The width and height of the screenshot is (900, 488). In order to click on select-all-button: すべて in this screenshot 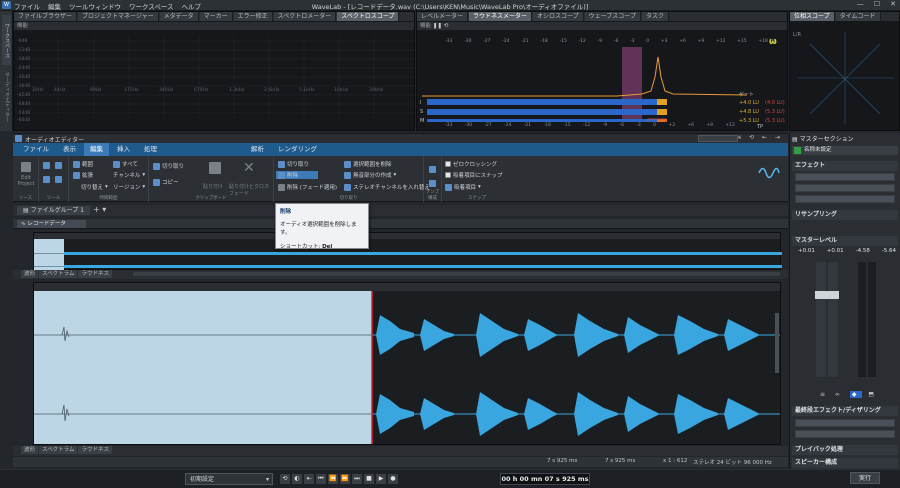, I will do `click(125, 164)`.